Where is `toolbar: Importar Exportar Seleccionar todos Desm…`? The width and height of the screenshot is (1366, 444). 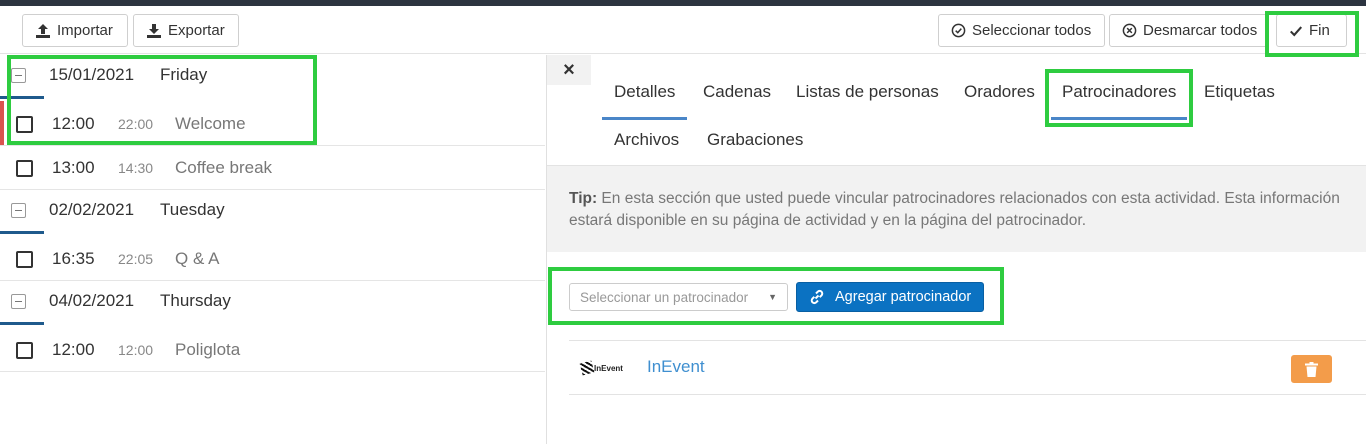 toolbar: Importar Exportar Seleccionar todos Desm… is located at coordinates (683, 30).